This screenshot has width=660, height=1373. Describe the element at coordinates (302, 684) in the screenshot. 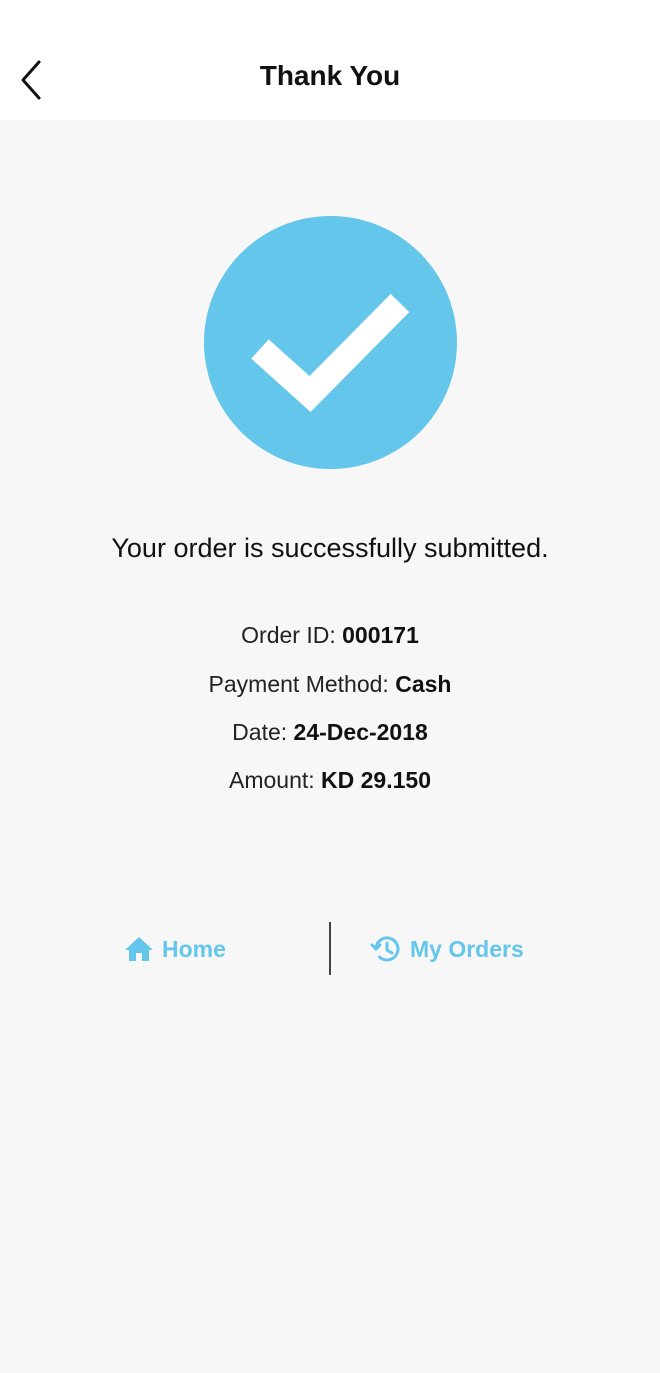

I see `payment-method-label: Payment Method:` at that location.